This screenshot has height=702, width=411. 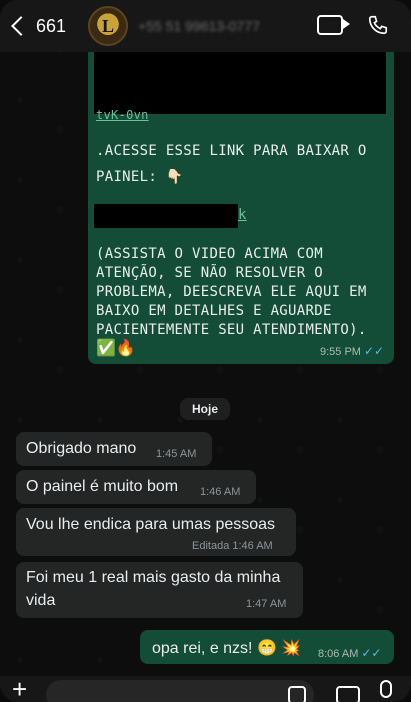 I want to click on message-time: 1:46 AM, so click(x=220, y=492).